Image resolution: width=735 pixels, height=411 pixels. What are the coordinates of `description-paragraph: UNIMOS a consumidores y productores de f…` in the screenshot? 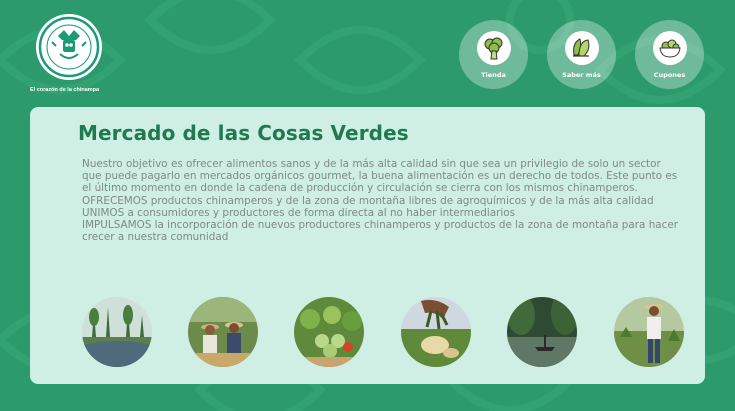 It's located at (299, 212).